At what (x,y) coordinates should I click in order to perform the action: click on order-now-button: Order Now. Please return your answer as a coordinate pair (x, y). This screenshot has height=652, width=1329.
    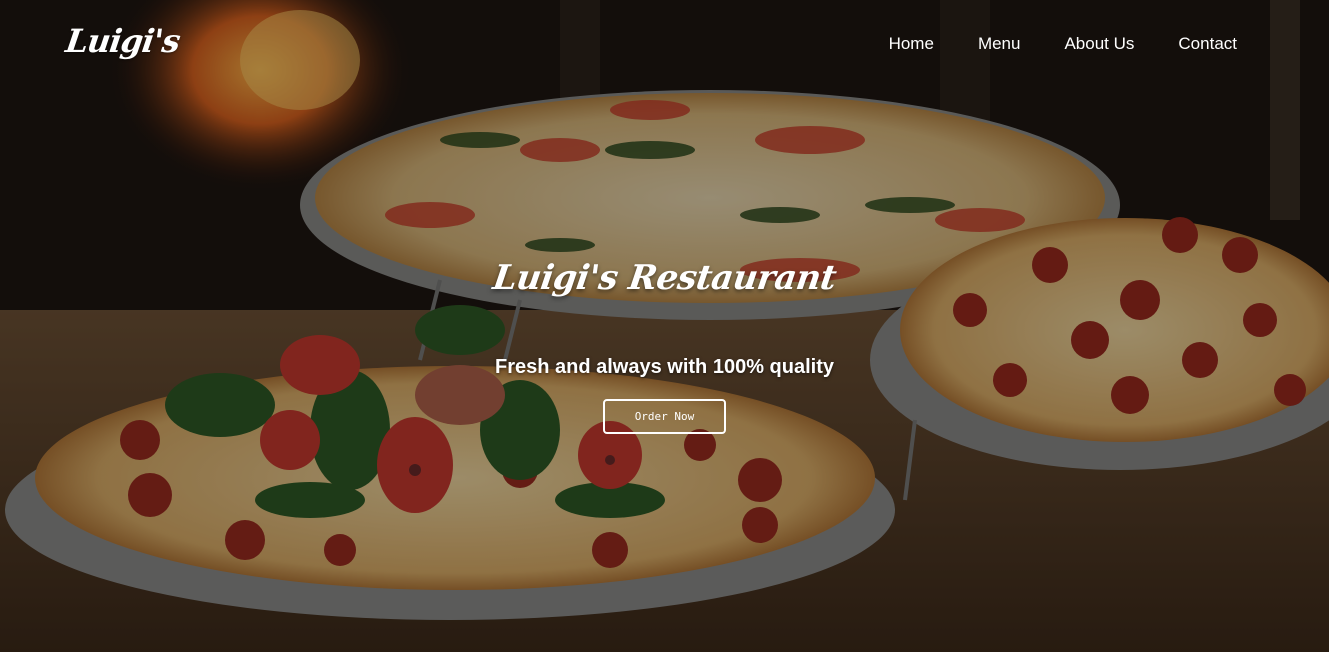
    Looking at the image, I should click on (664, 416).